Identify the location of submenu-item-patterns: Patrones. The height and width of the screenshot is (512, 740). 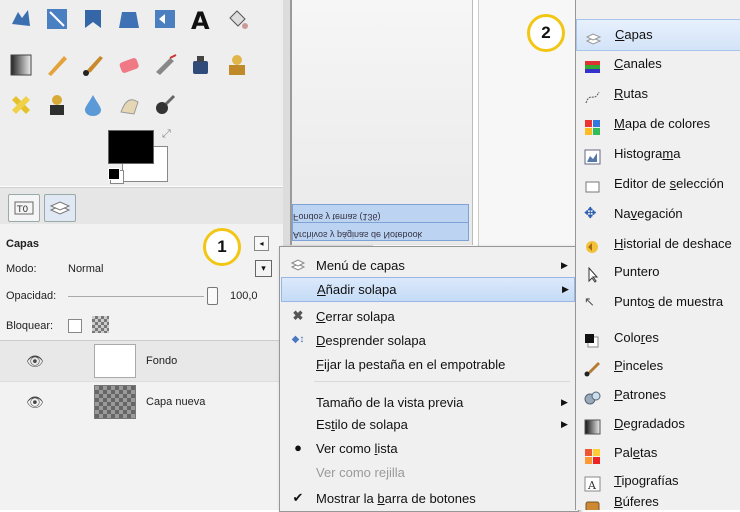
(658, 395).